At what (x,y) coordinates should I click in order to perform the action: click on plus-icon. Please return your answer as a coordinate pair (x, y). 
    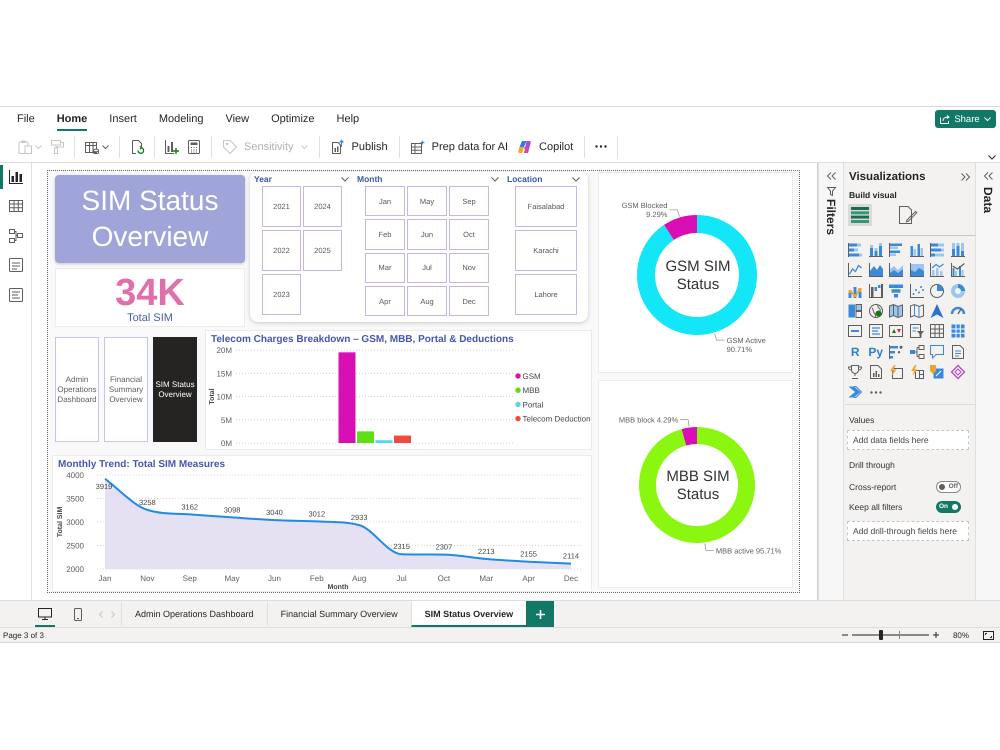
    Looking at the image, I should click on (935, 635).